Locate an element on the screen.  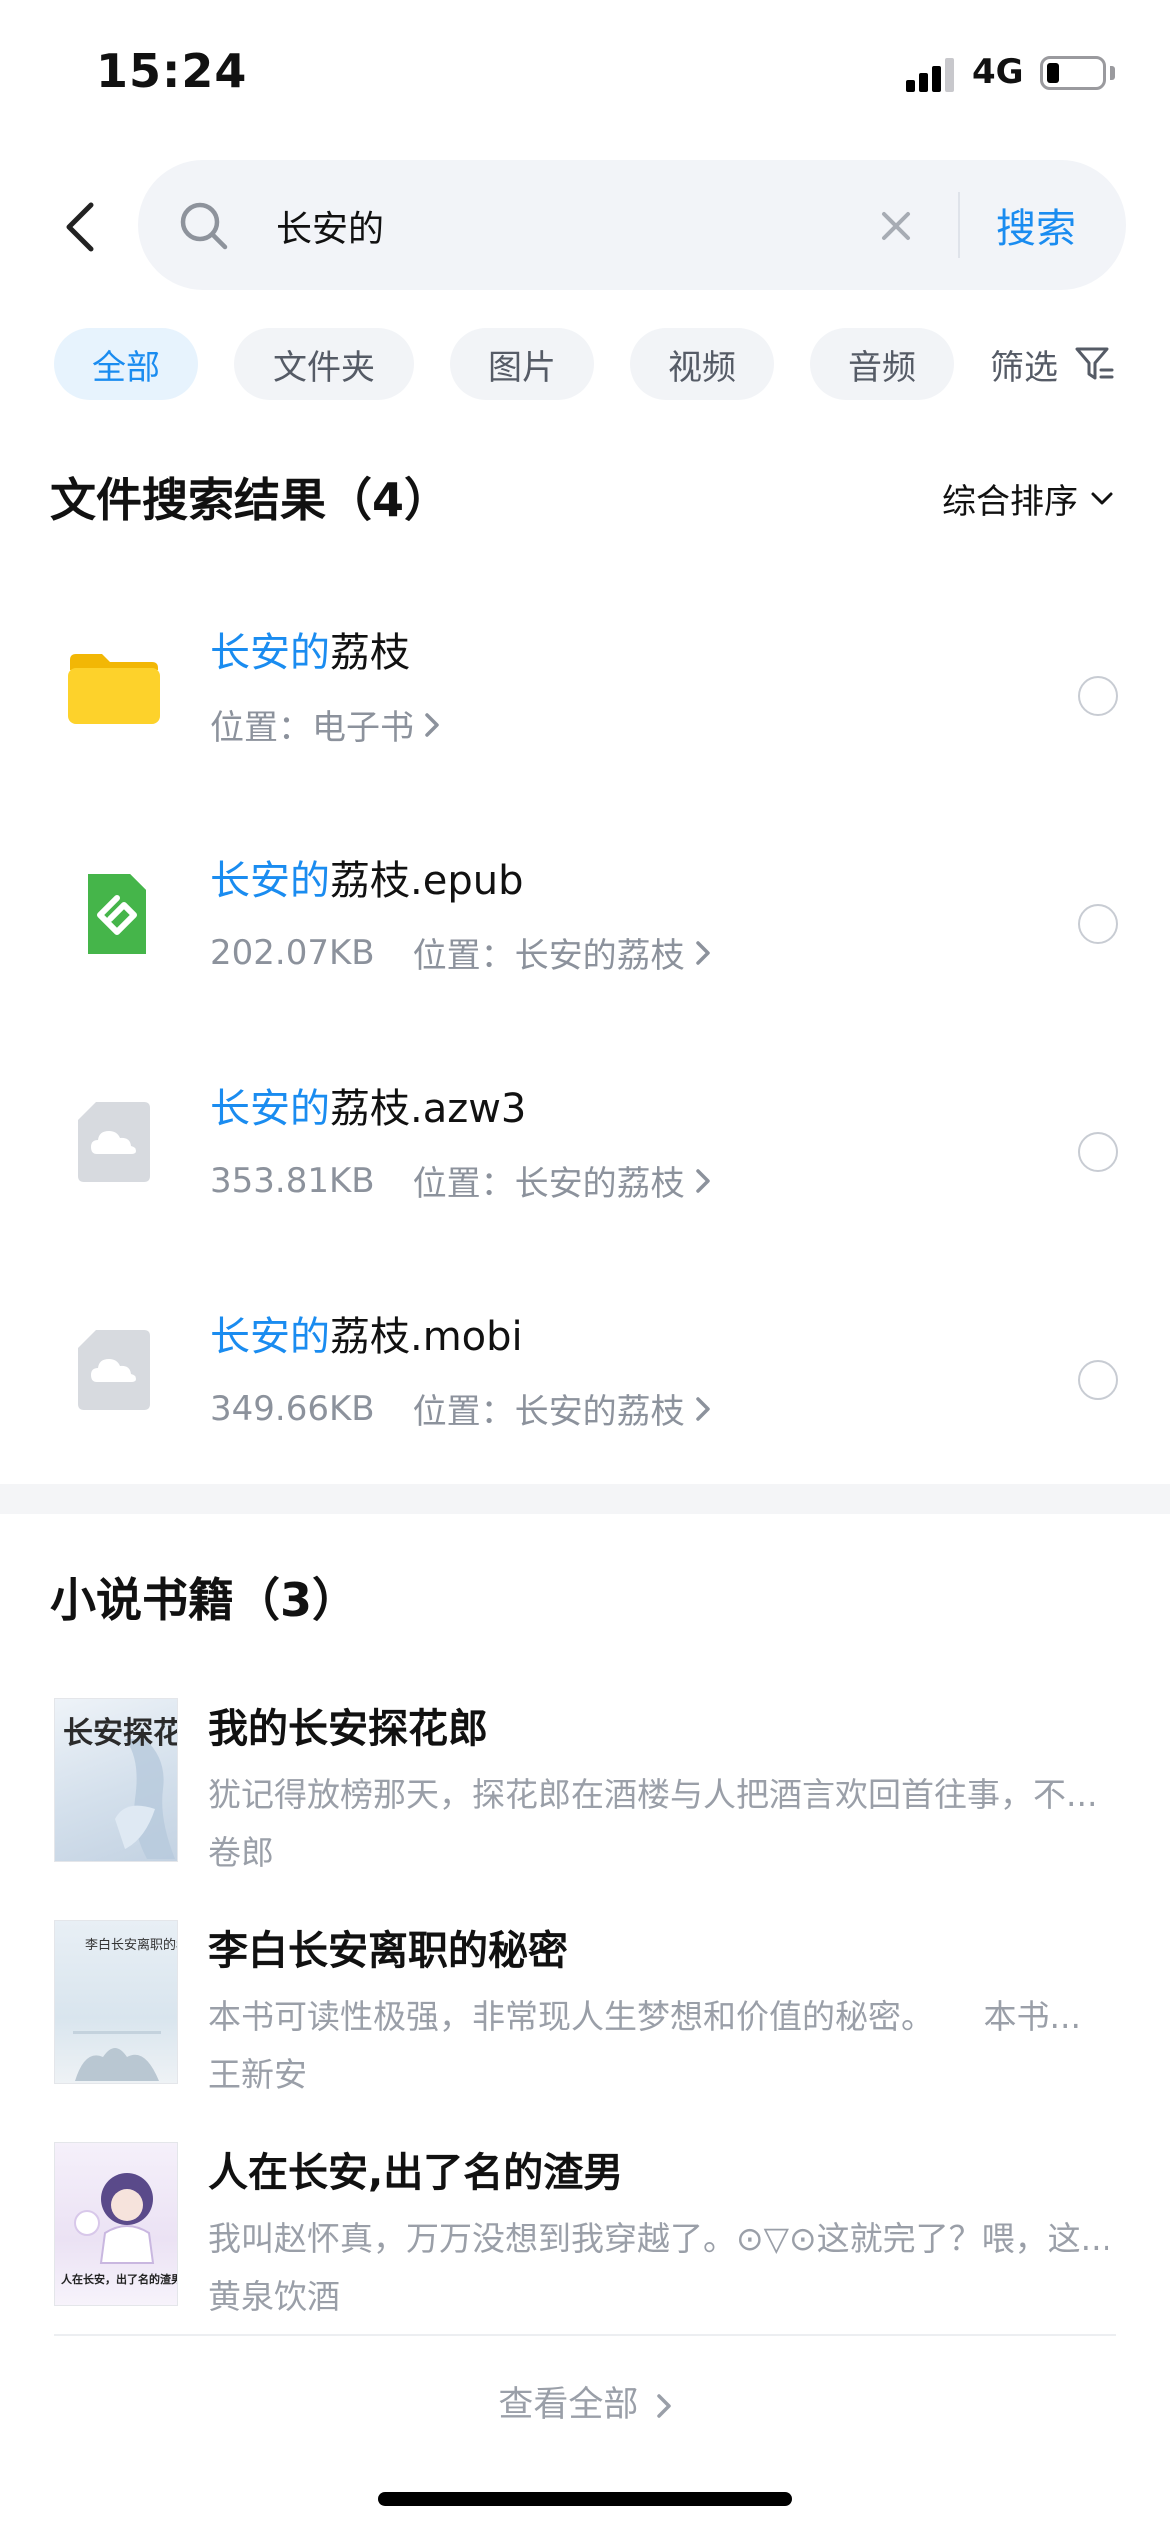
search-button: 搜索 is located at coordinates (1036, 225).